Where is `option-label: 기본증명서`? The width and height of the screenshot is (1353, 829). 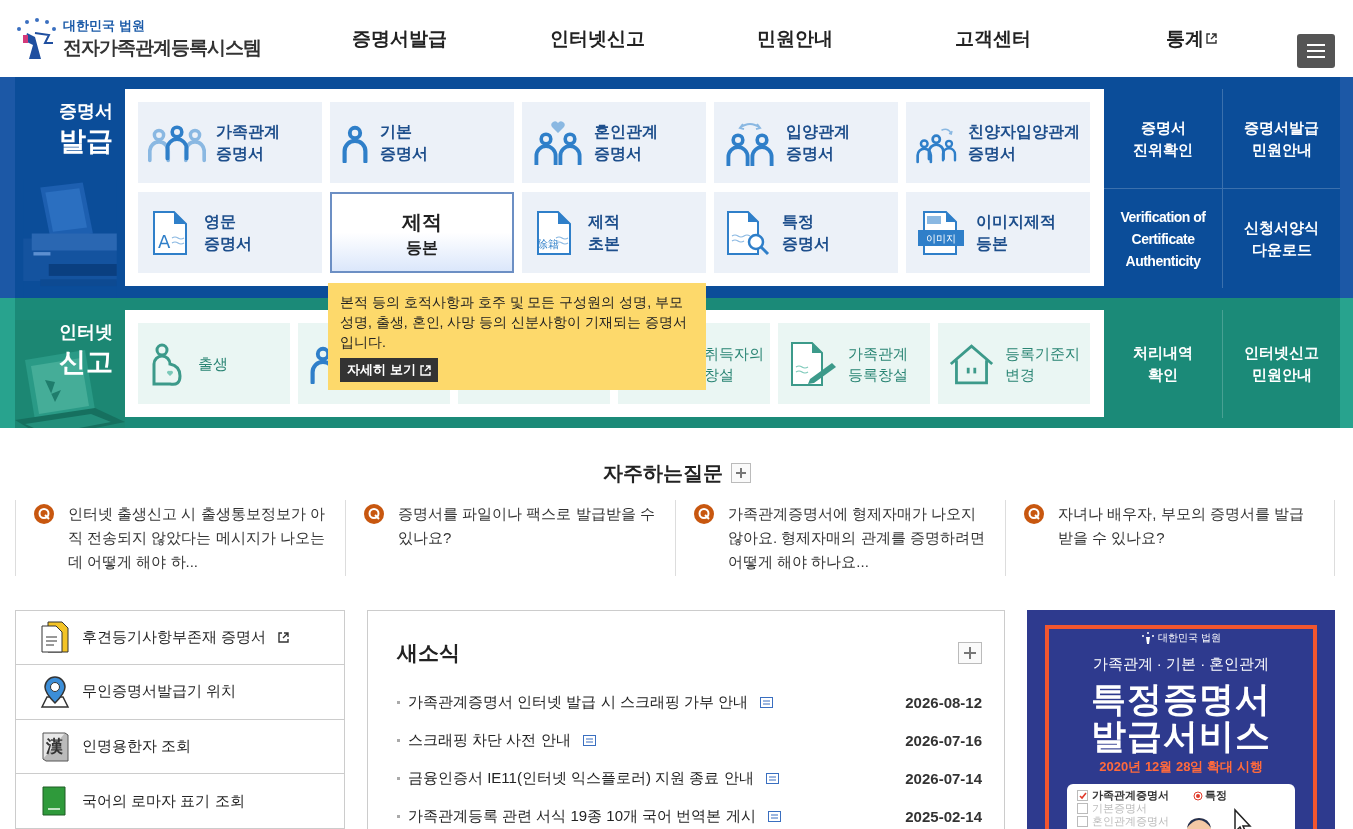 option-label: 기본증명서 is located at coordinates (1119, 808).